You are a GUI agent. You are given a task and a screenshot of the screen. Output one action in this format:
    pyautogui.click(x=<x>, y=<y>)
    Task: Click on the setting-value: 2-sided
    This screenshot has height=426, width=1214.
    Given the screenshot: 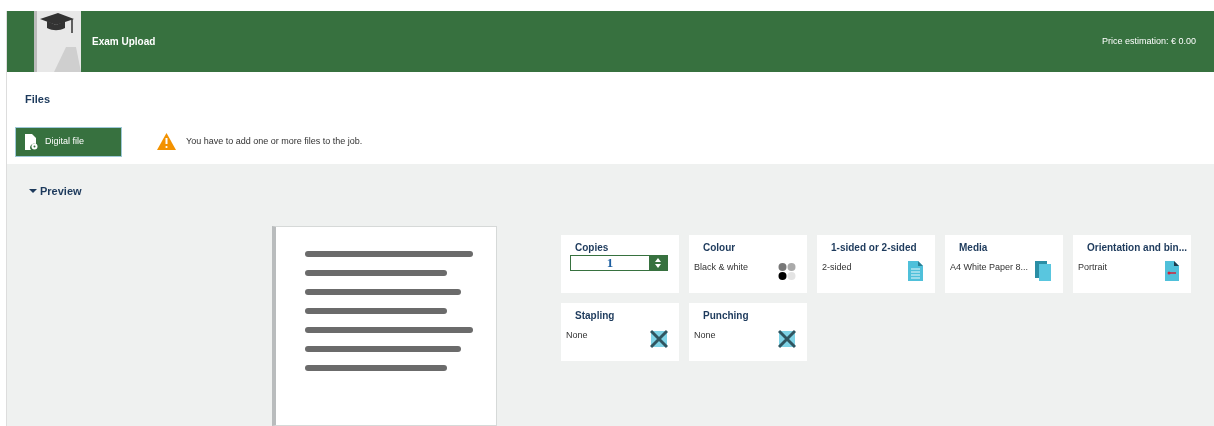 What is the action you would take?
    pyautogui.click(x=837, y=267)
    